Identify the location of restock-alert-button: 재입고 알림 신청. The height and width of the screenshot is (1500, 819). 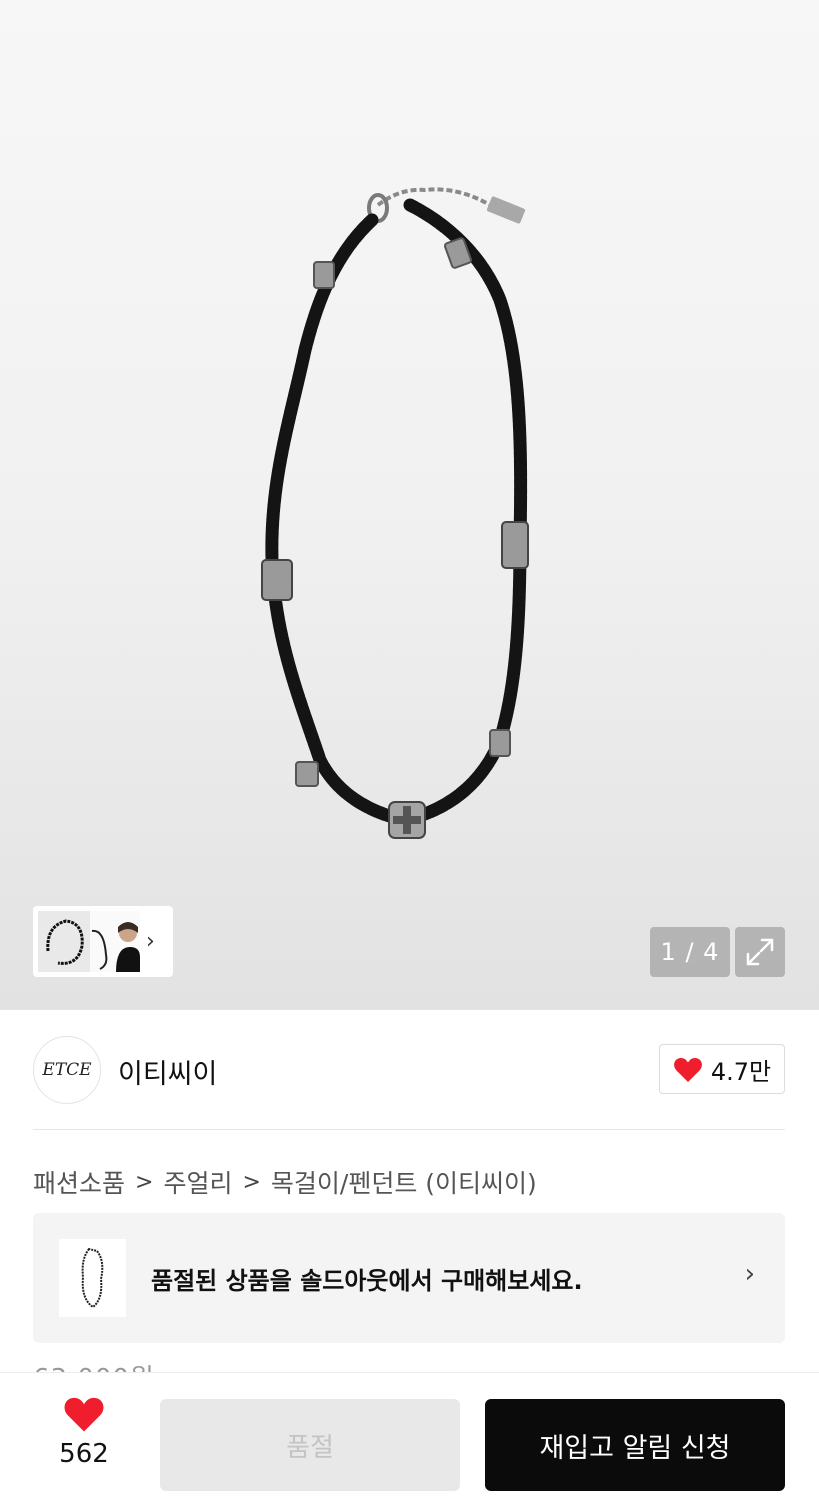
(635, 1445).